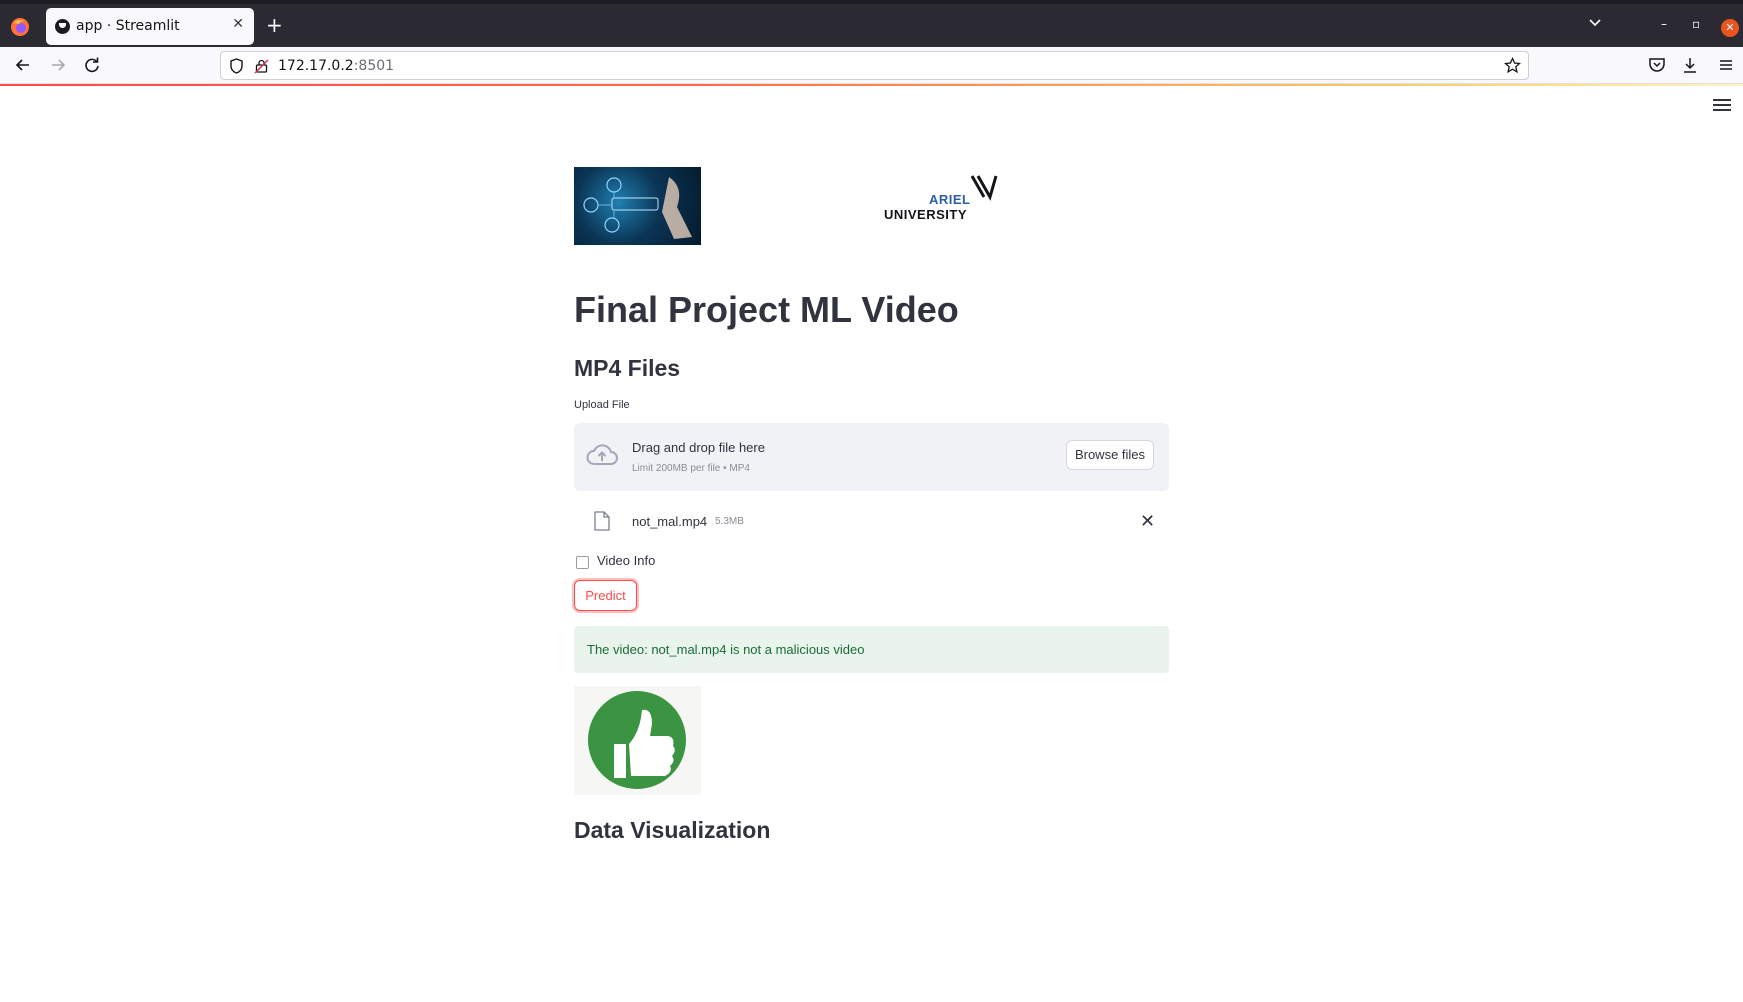 The width and height of the screenshot is (1743, 1002). Describe the element at coordinates (1110, 455) in the screenshot. I see `browse-files-button: Browse files` at that location.